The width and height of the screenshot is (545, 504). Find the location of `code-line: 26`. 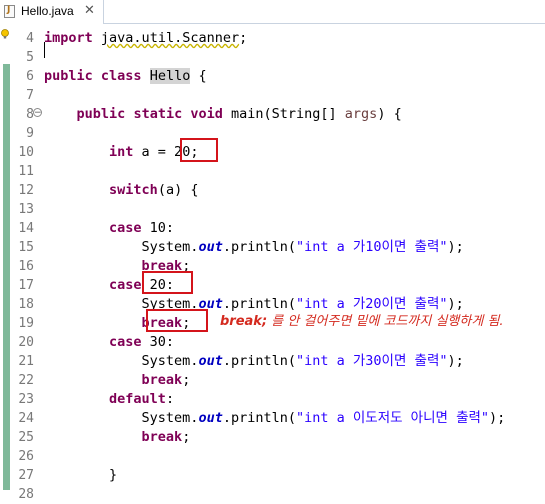

code-line: 26 is located at coordinates (272, 456).